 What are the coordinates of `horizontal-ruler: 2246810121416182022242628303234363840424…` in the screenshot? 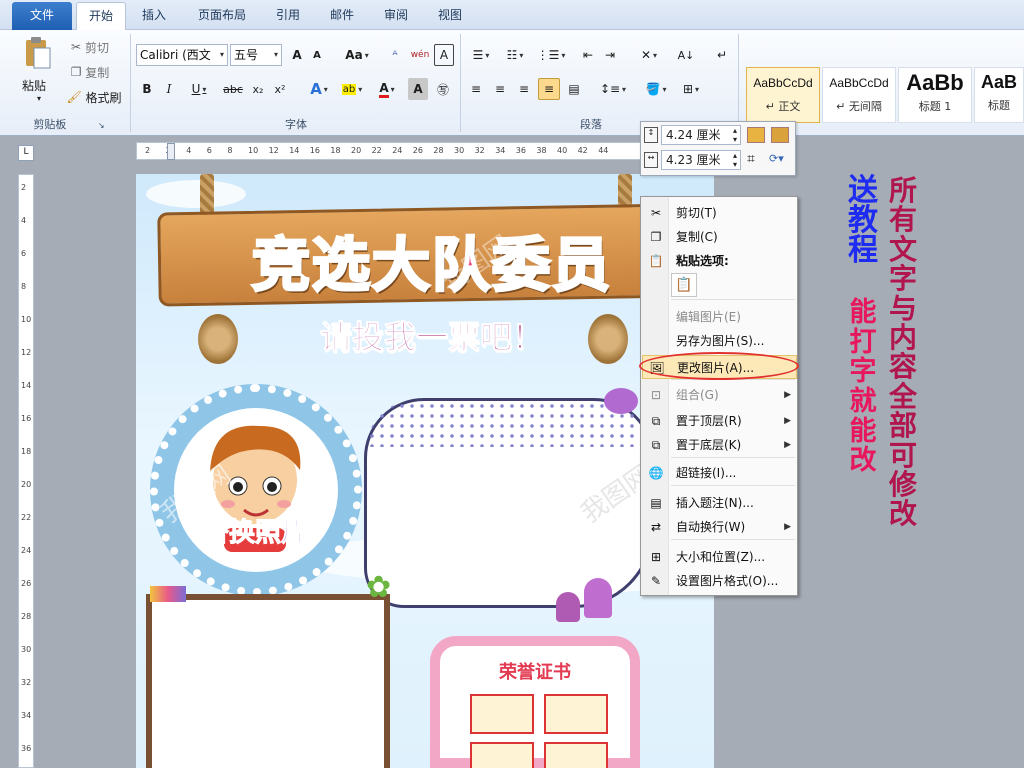 It's located at (391, 151).